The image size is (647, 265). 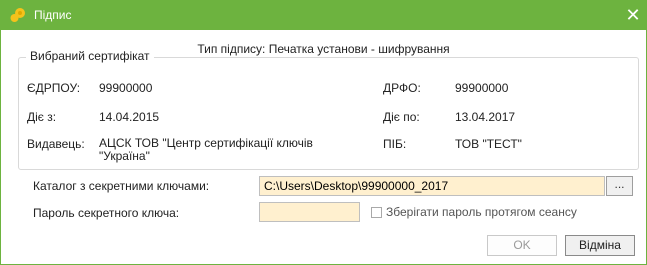 I want to click on edrpou-value: 99900000, so click(x=126, y=88).